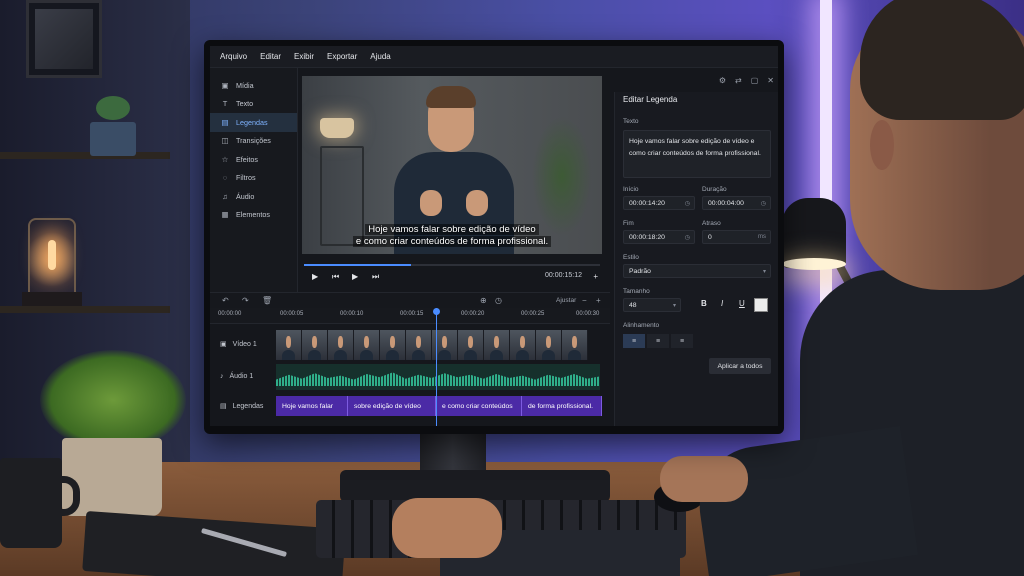 The image size is (1024, 576). Describe the element at coordinates (636, 291) in the screenshot. I see `size-label: Tamanho` at that location.